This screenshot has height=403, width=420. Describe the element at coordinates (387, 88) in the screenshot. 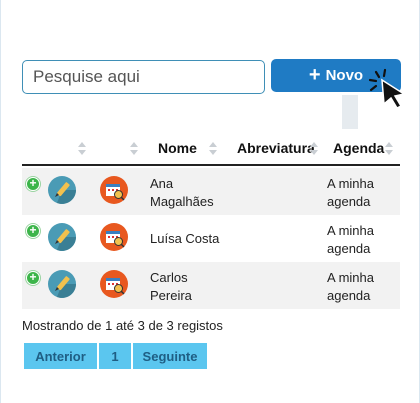

I see `click-cursor-icon` at that location.